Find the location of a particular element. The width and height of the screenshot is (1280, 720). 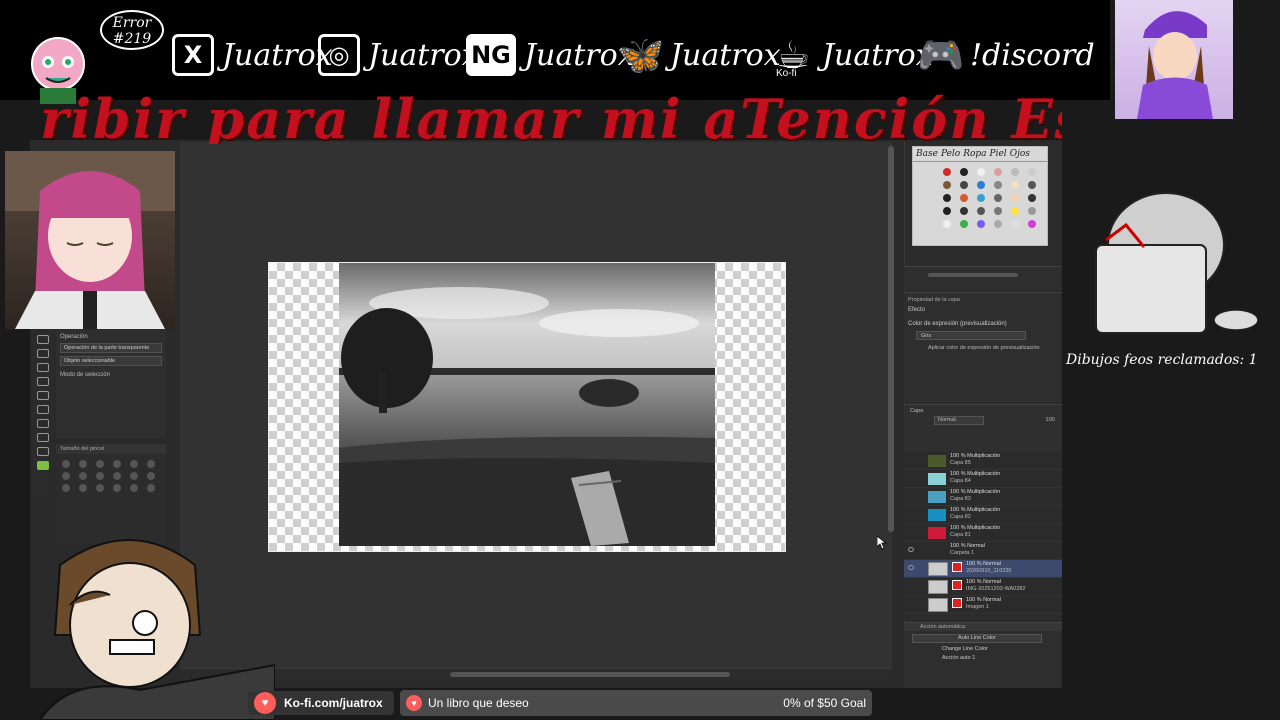

layer-row-selected: 100 % Normal 20260910_110335 is located at coordinates (983, 569).